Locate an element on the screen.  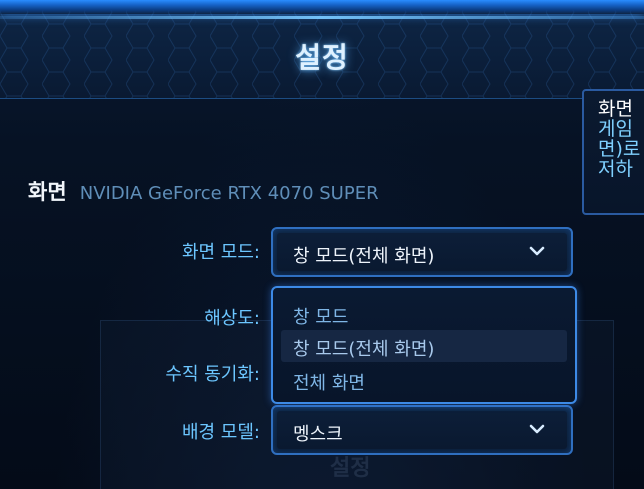
dropdown-option-fullscreen: 전체 화면 is located at coordinates (424, 380).